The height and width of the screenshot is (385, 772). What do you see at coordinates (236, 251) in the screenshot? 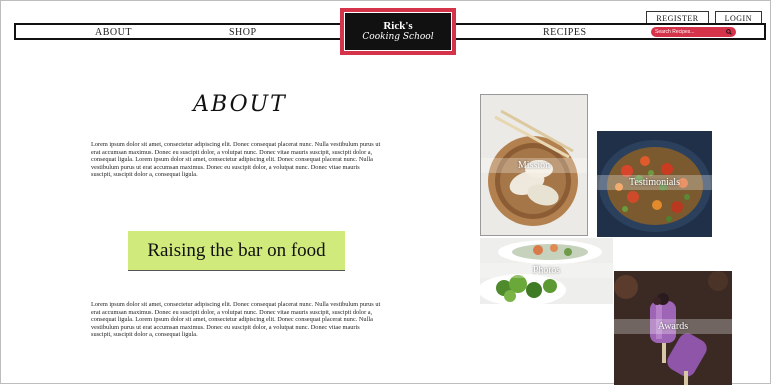
I see `tagline-banner: Raising the bar on food` at bounding box center [236, 251].